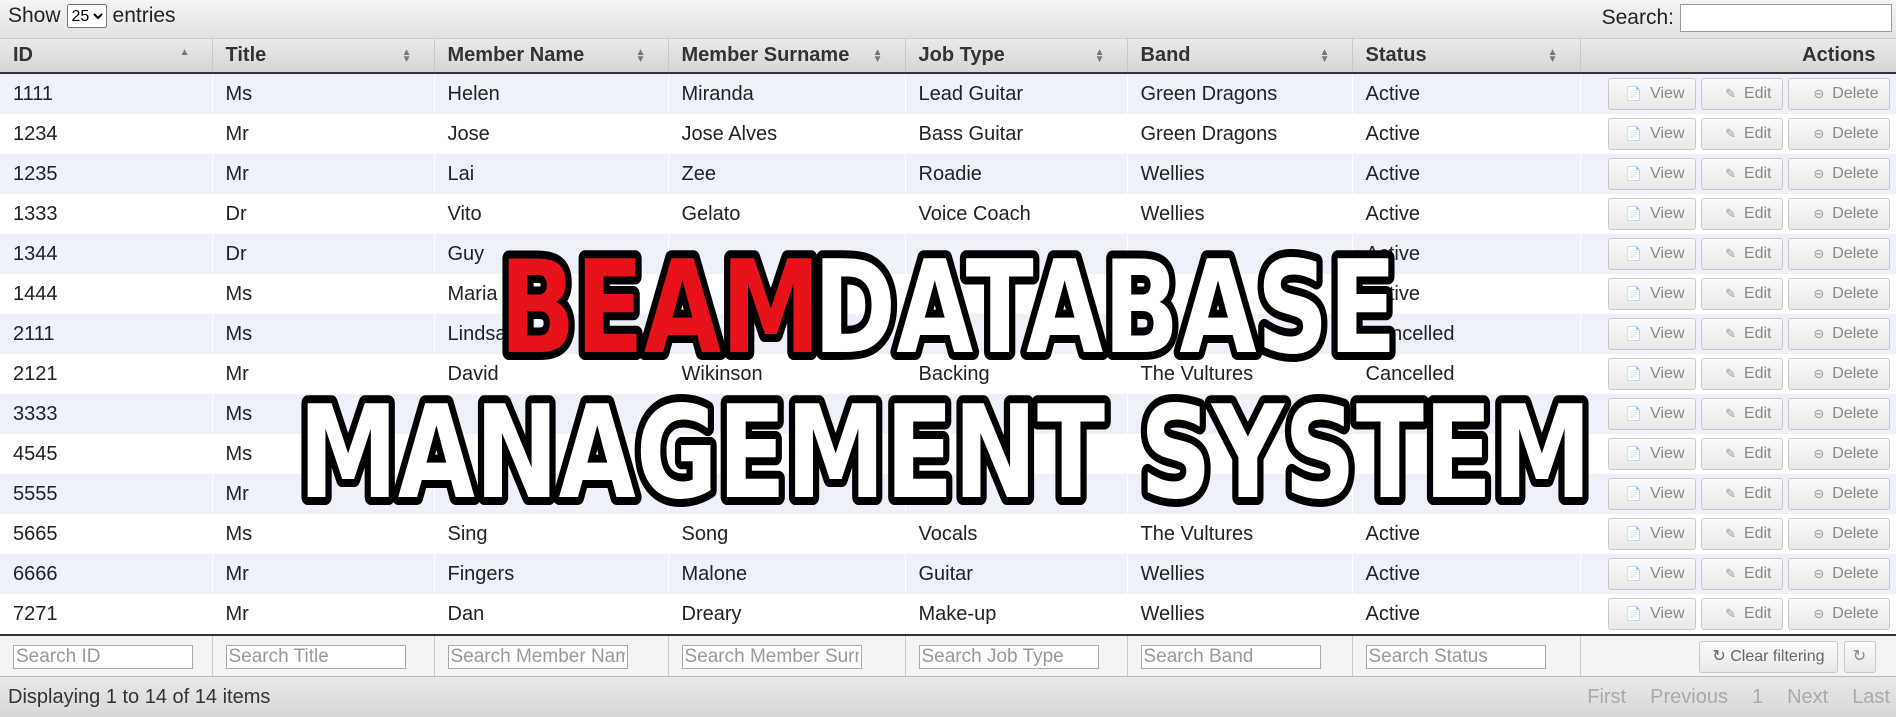  What do you see at coordinates (1455, 657) in the screenshot?
I see `filter-status-input` at bounding box center [1455, 657].